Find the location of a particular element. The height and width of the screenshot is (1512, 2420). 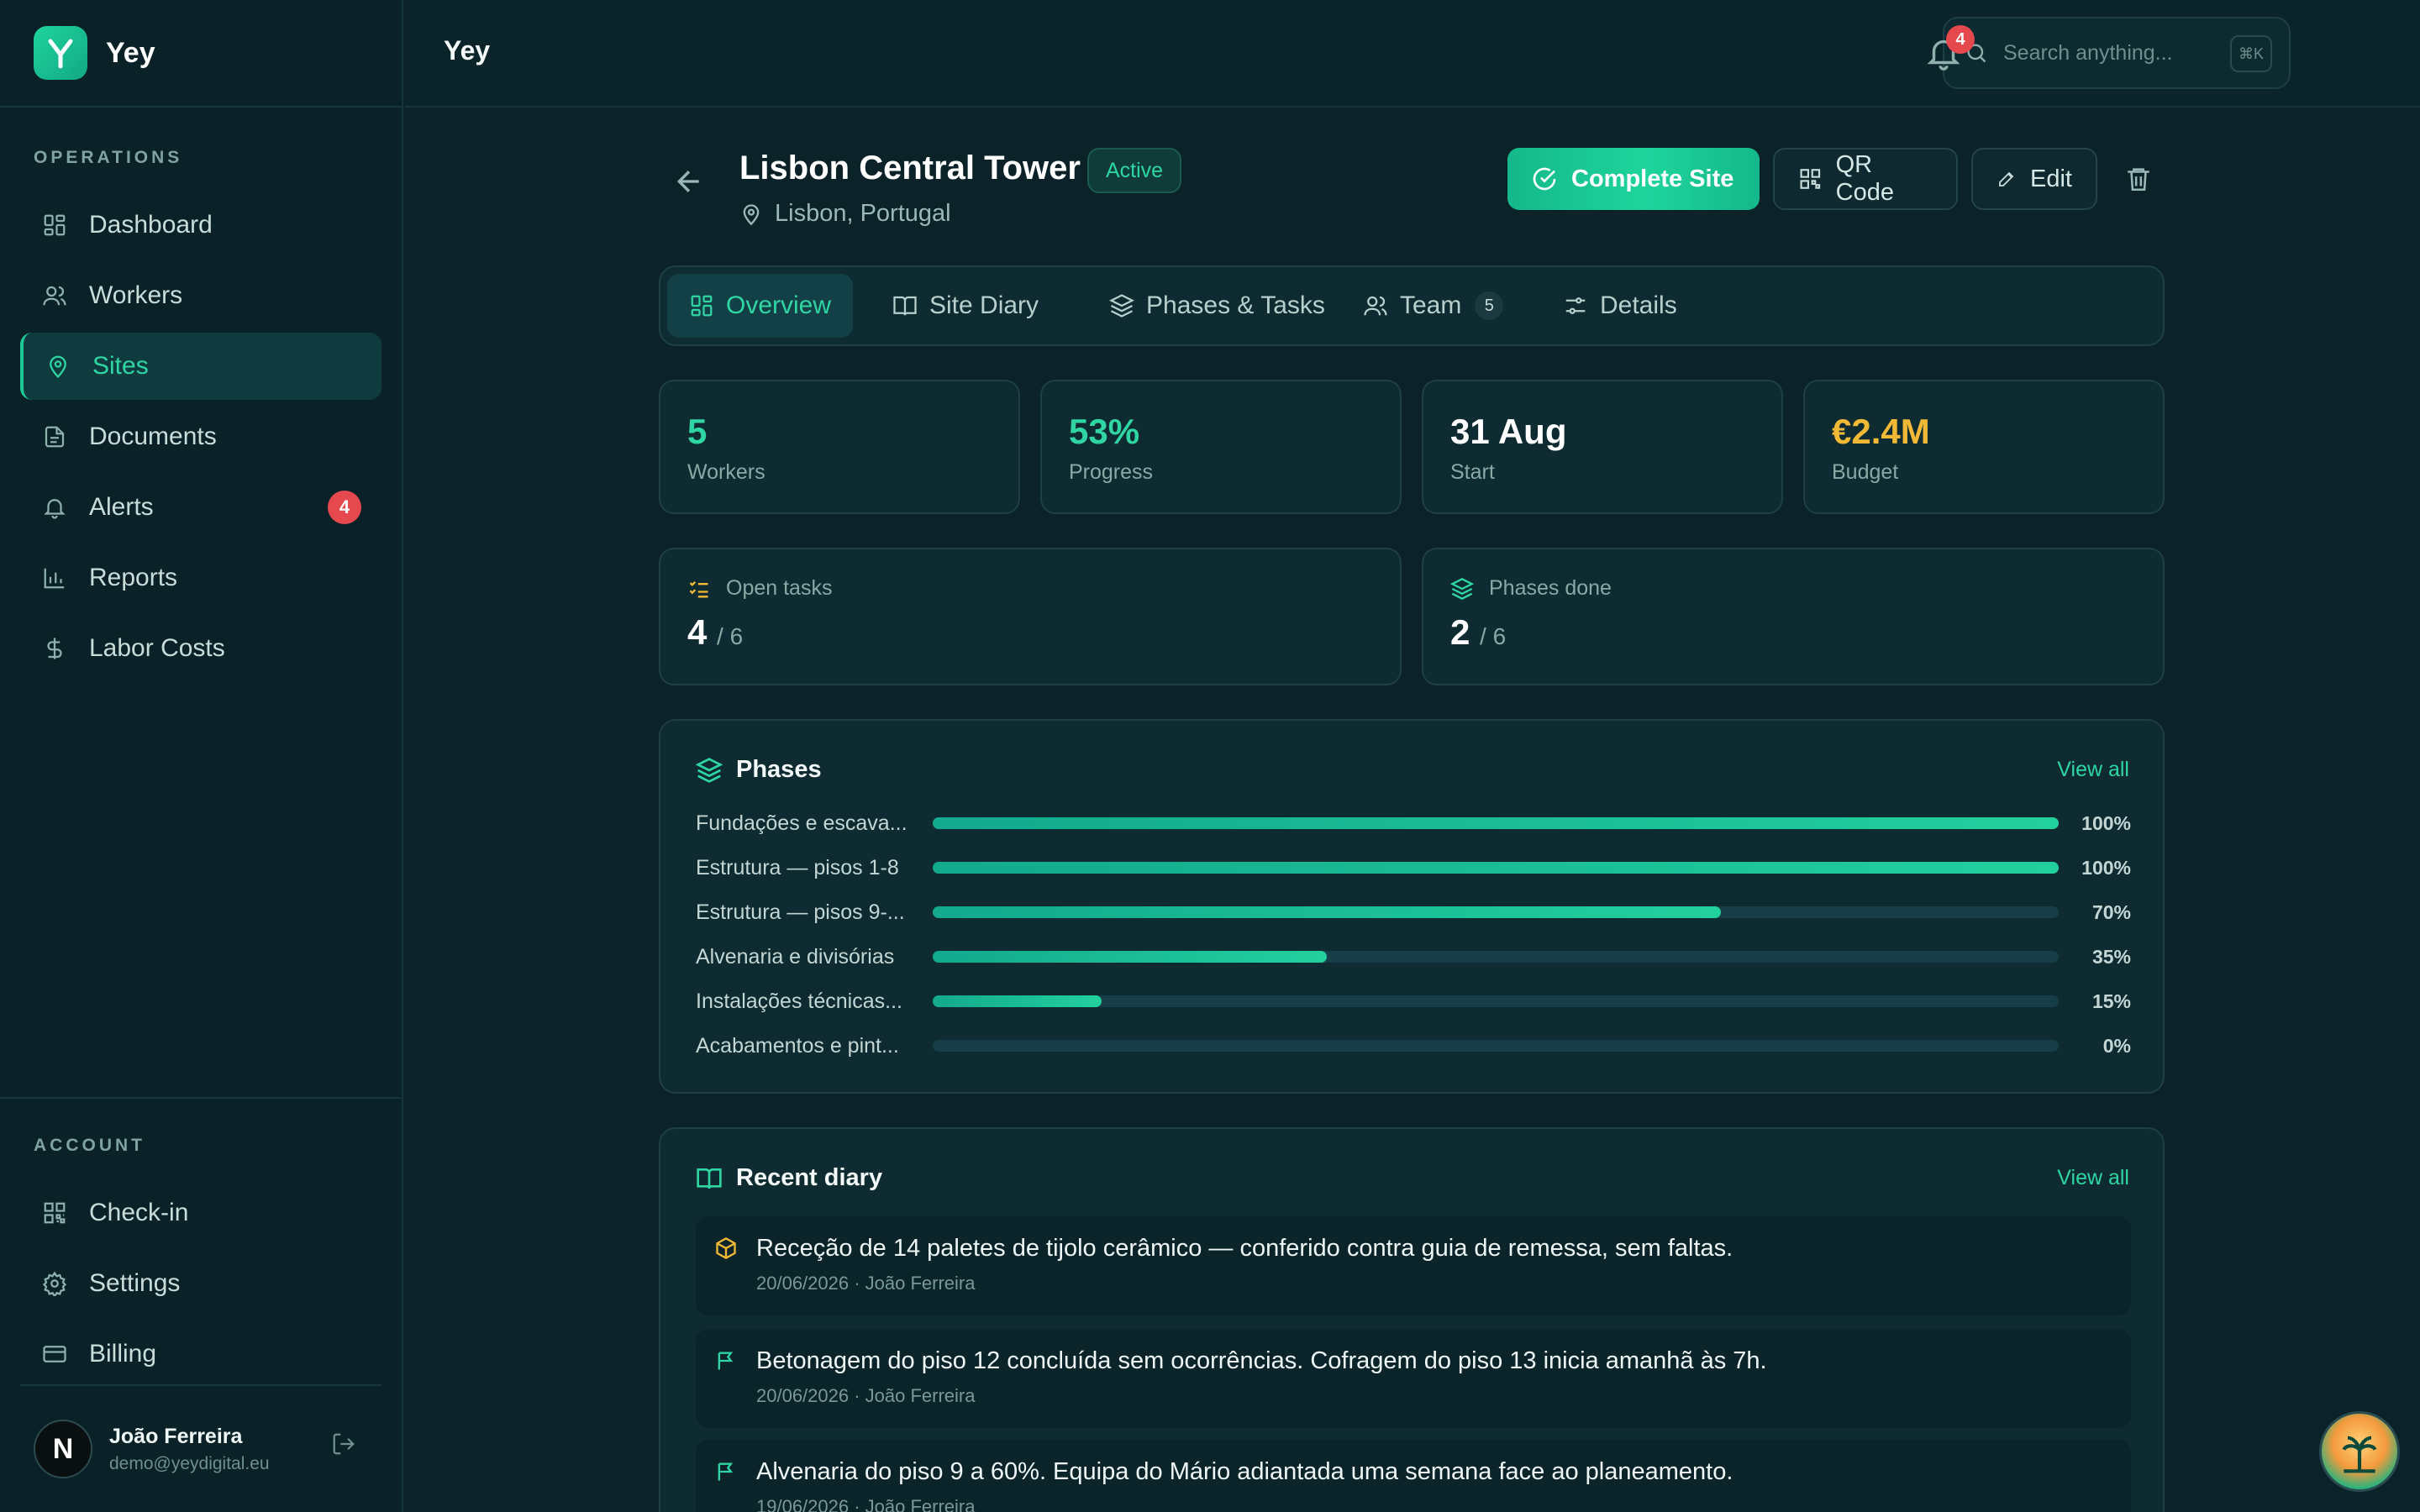

account-label: ACCOUNT is located at coordinates (90, 1145).